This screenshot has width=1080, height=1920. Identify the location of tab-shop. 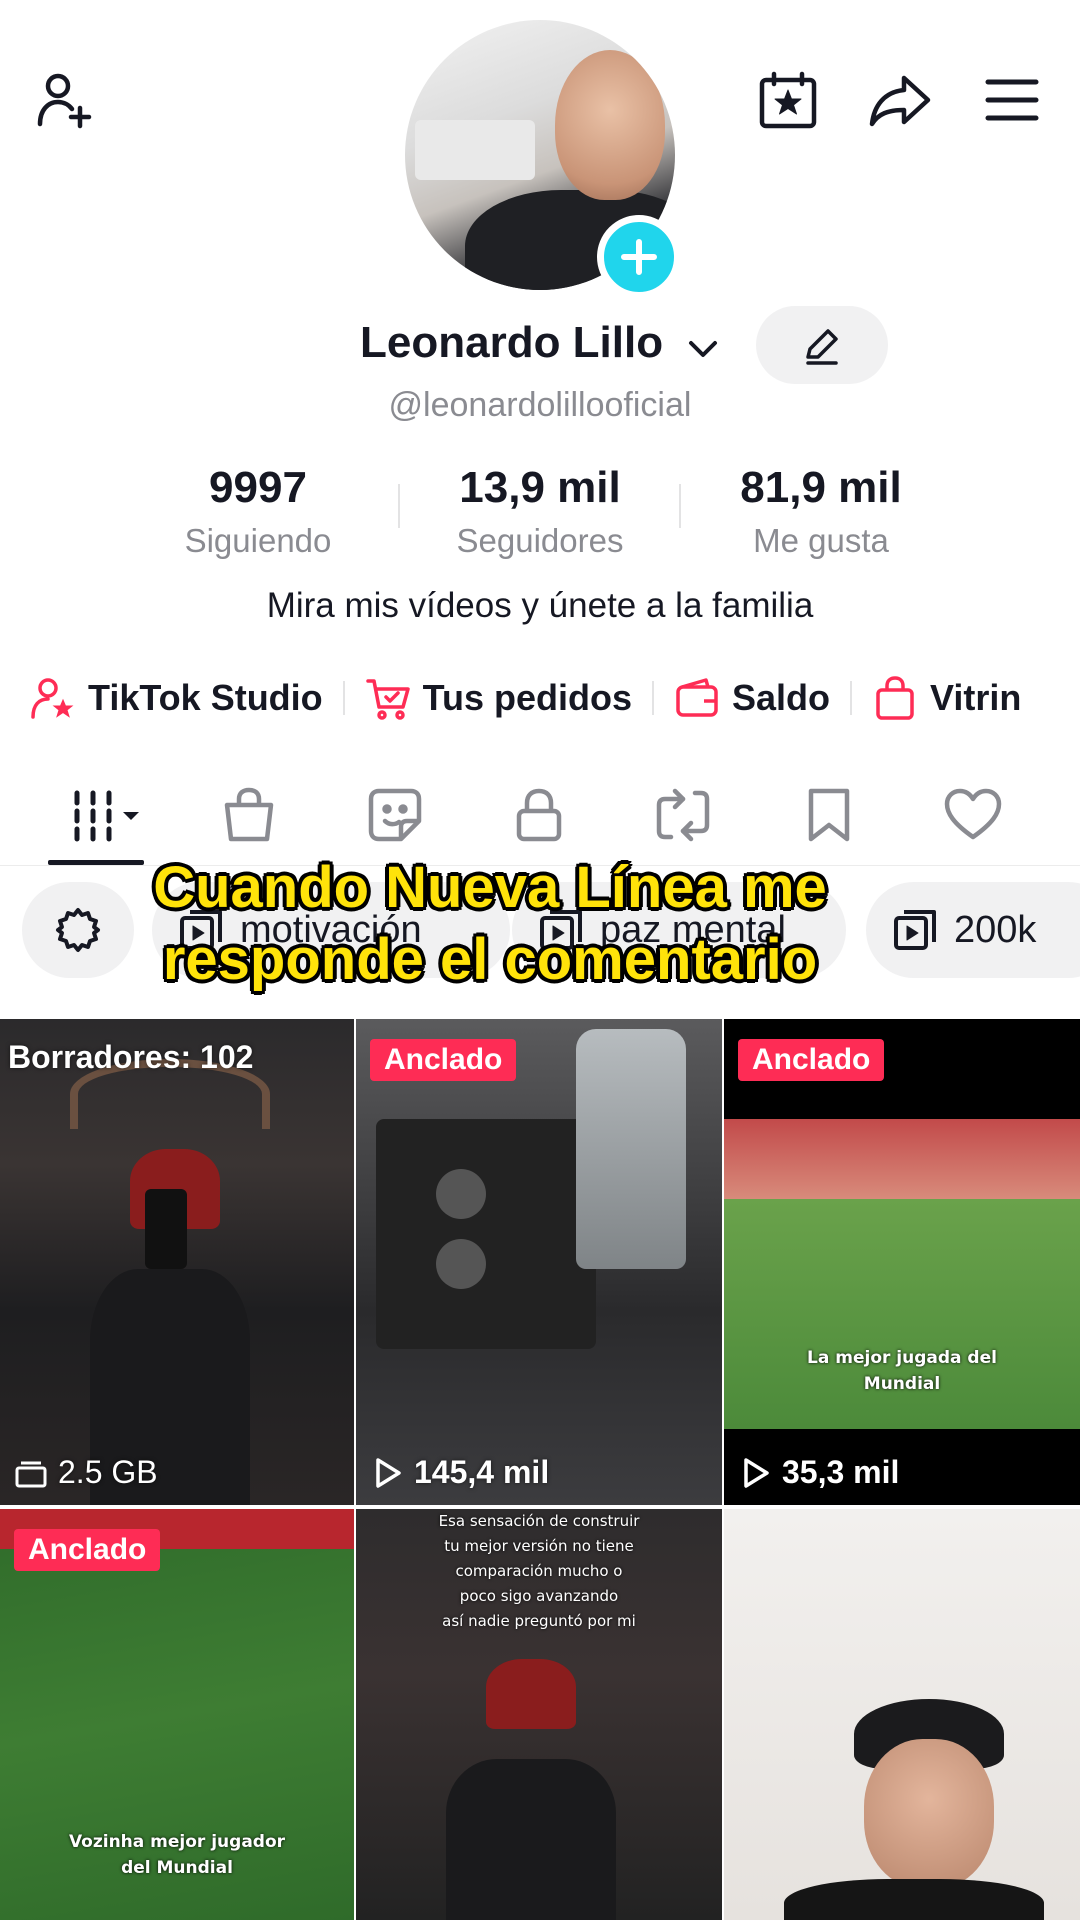
(249, 815).